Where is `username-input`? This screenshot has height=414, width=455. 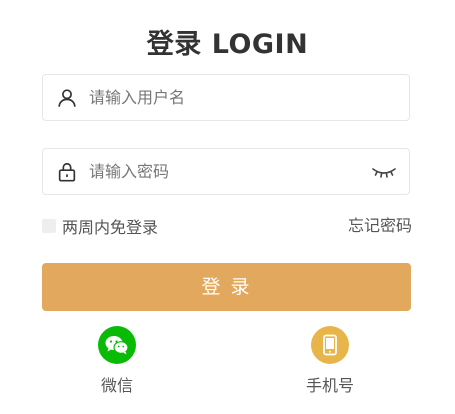
username-input is located at coordinates (224, 97).